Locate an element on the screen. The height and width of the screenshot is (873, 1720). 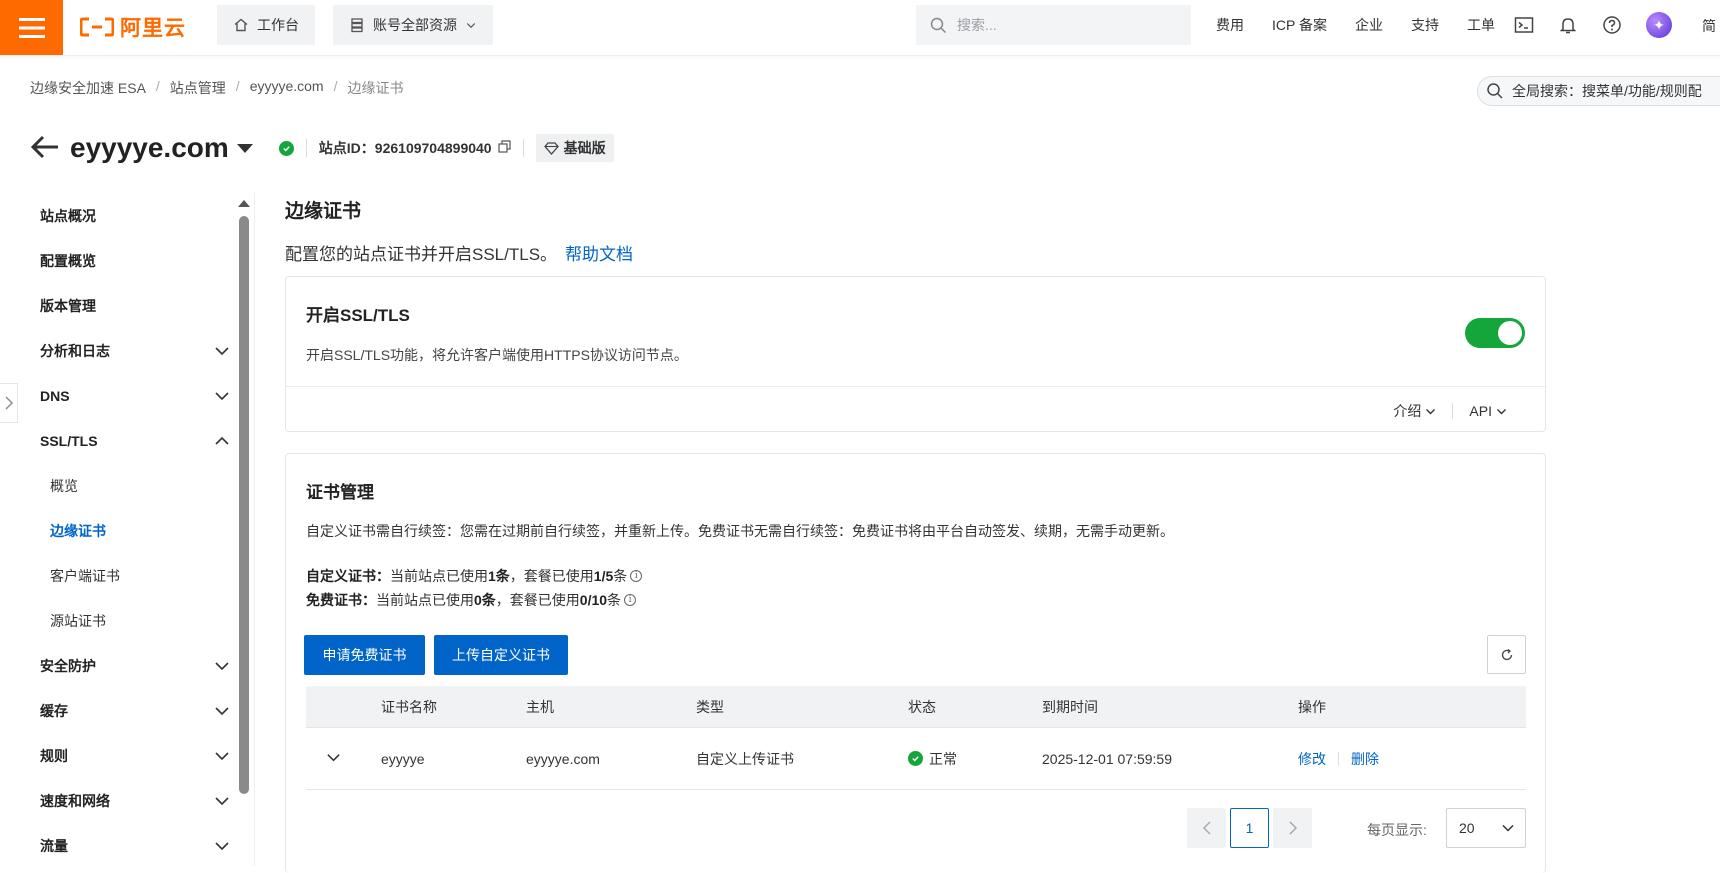
sidebar-item-label: SSL/TLS is located at coordinates (69, 441).